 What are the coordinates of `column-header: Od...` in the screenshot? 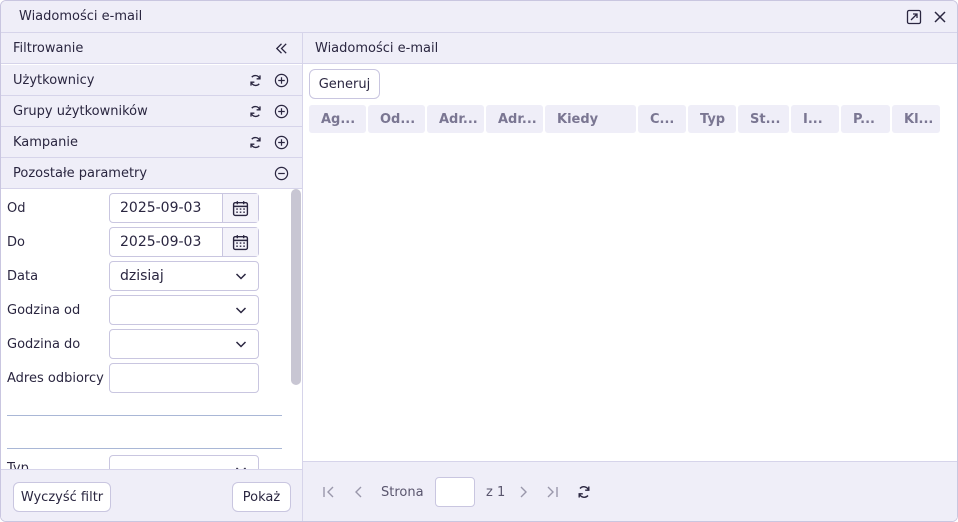 It's located at (396, 119).